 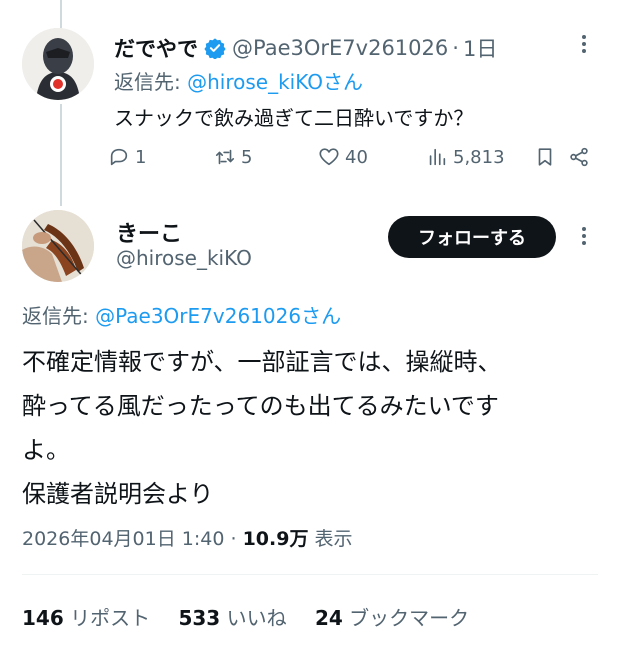 I want to click on views-label: 表示, so click(x=333, y=539).